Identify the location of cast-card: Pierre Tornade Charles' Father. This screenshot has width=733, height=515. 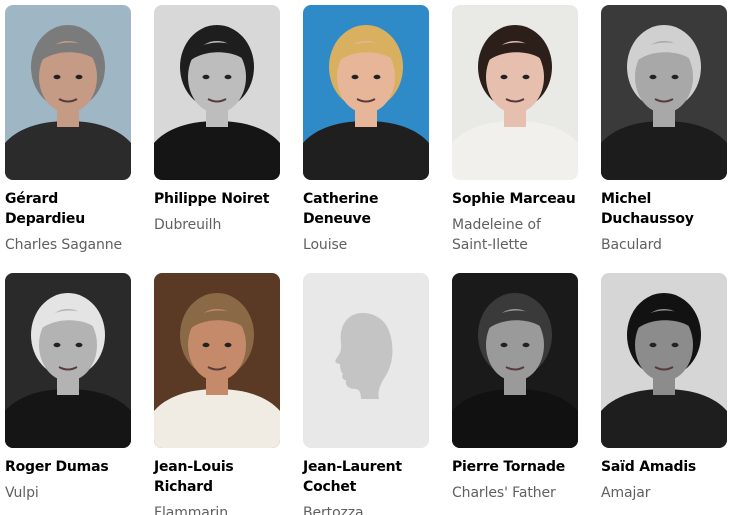
(515, 388).